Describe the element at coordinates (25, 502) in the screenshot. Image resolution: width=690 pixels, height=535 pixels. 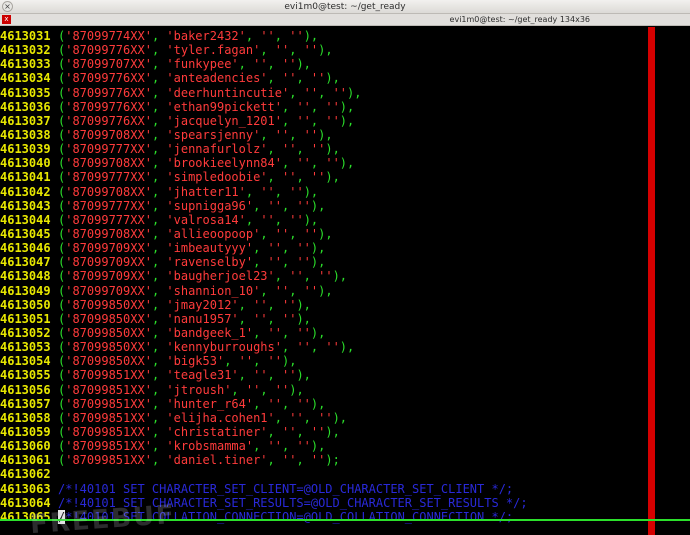
I see `line-number: 4613064` at that location.